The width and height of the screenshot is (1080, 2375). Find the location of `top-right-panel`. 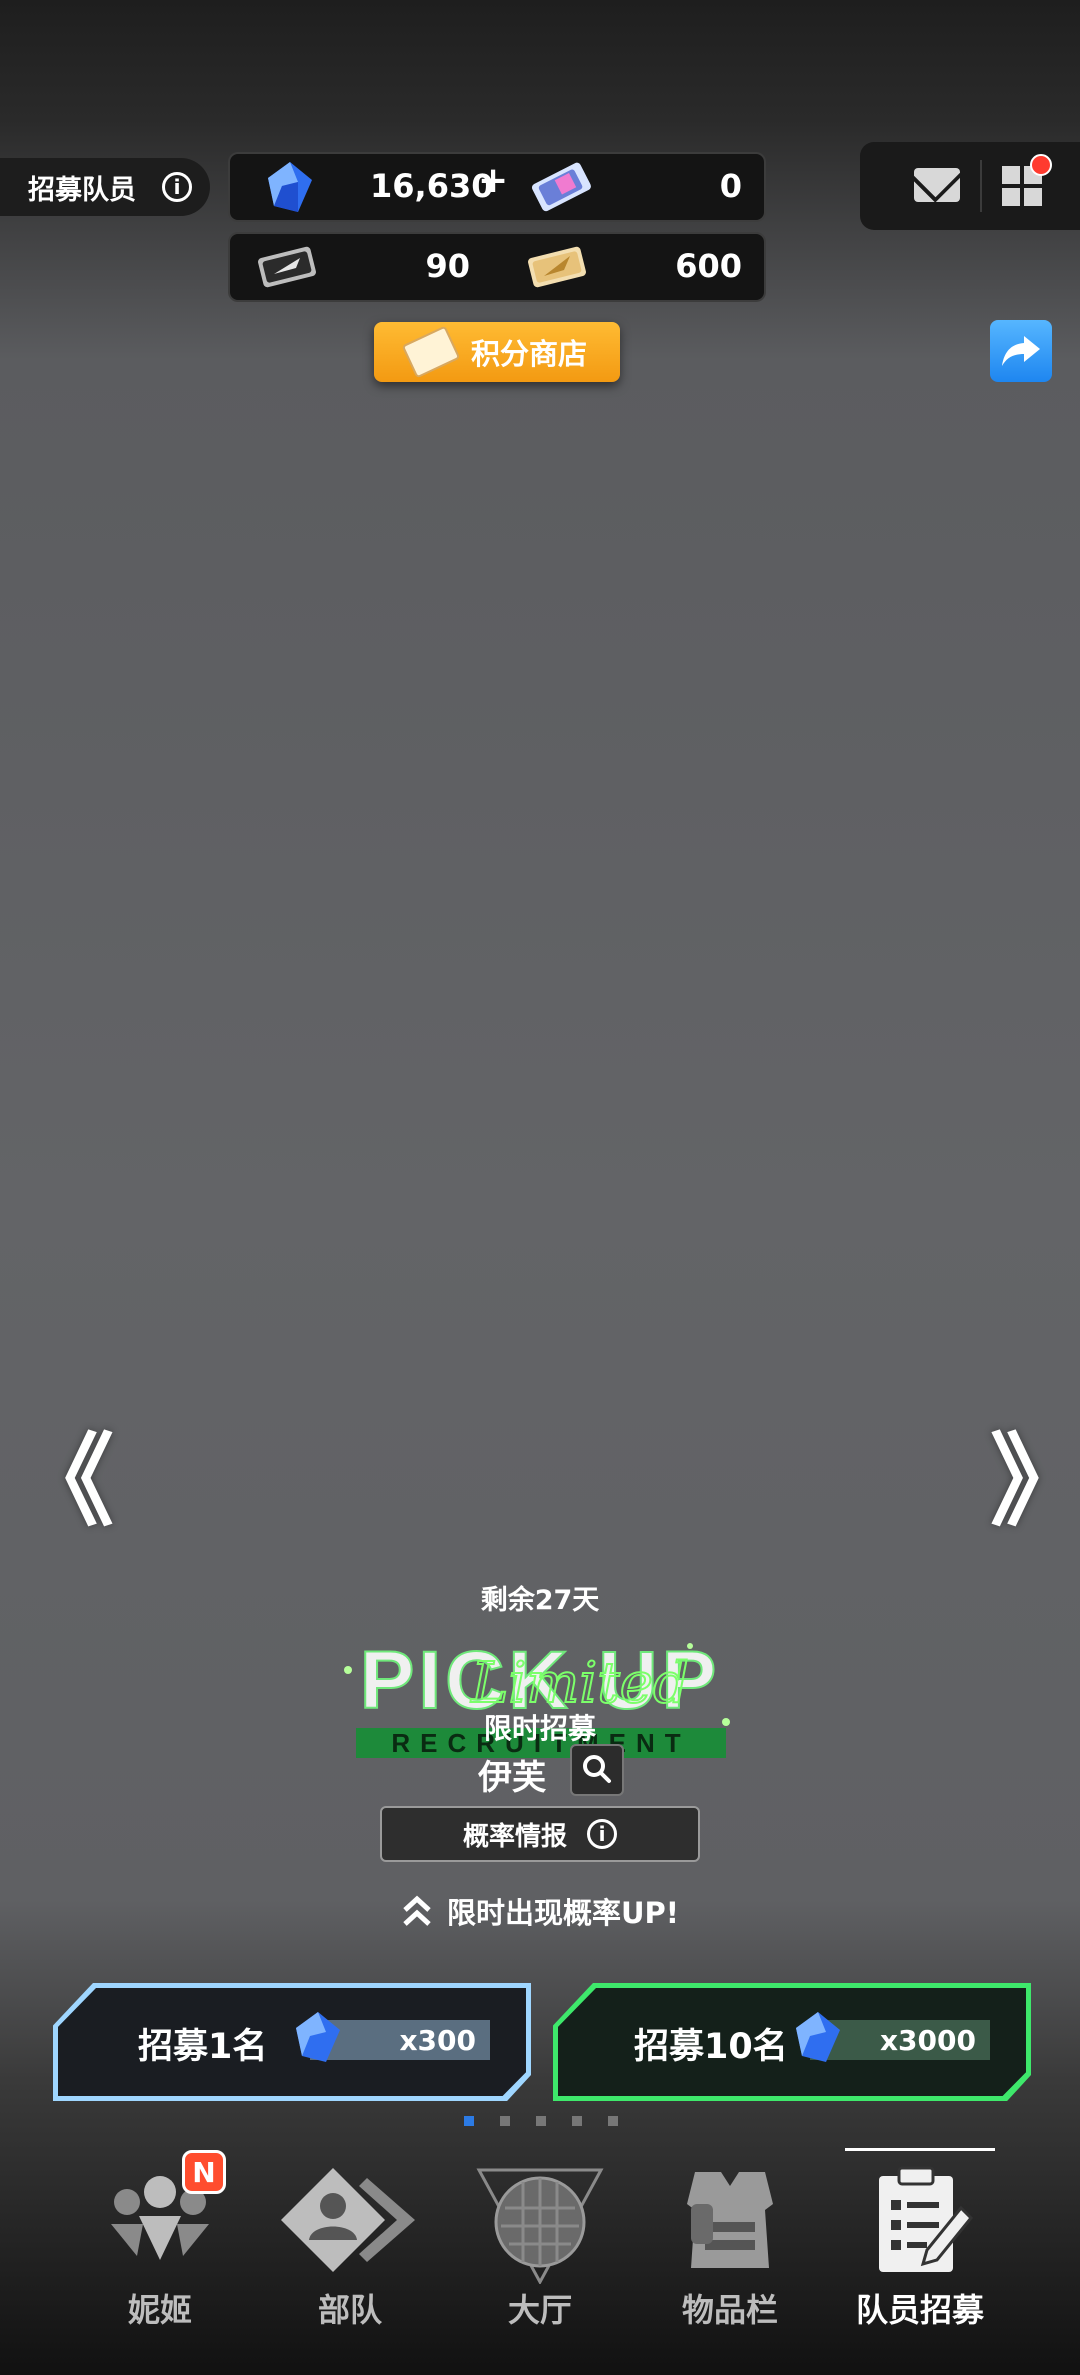

top-right-panel is located at coordinates (970, 186).